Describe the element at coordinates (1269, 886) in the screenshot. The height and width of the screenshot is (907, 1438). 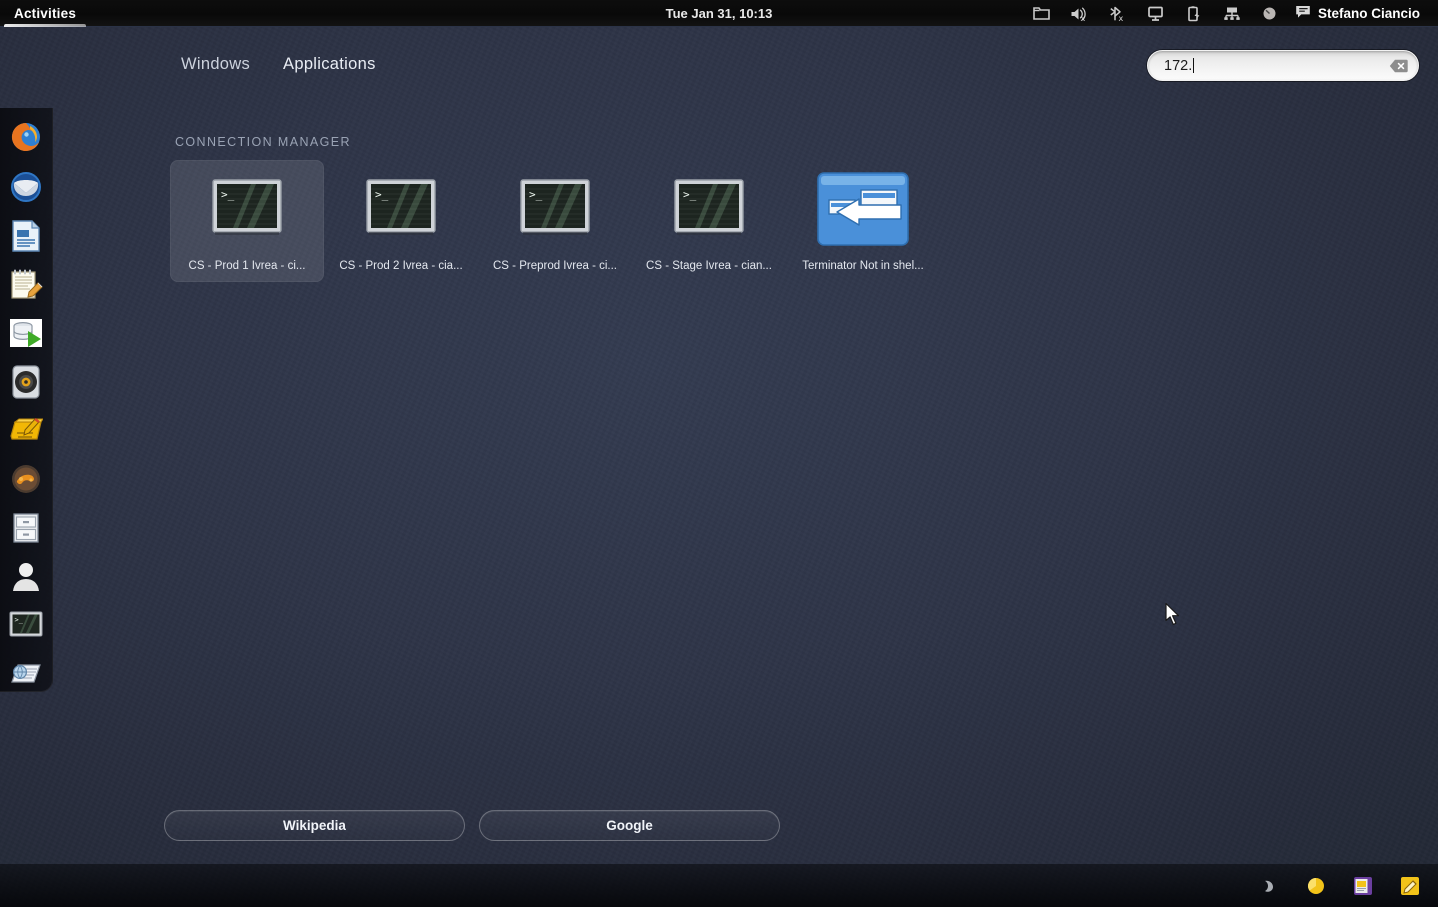
I see `gray-shape-icon` at that location.